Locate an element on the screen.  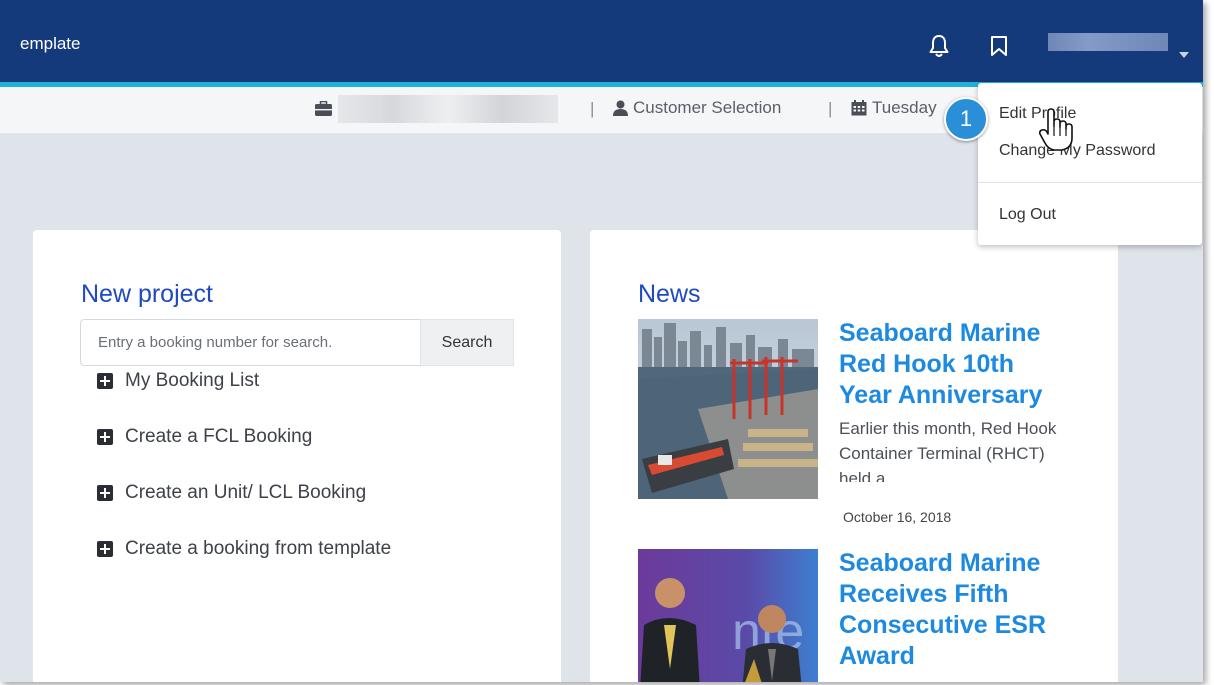
top-navbar: emplate is located at coordinates (601, 41).